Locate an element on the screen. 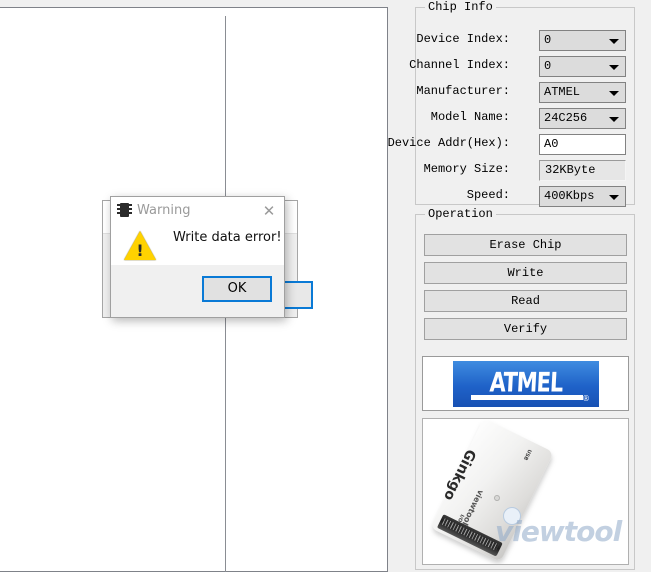 The image size is (651, 572). chip-info-title: Chip Info is located at coordinates (460, 7).